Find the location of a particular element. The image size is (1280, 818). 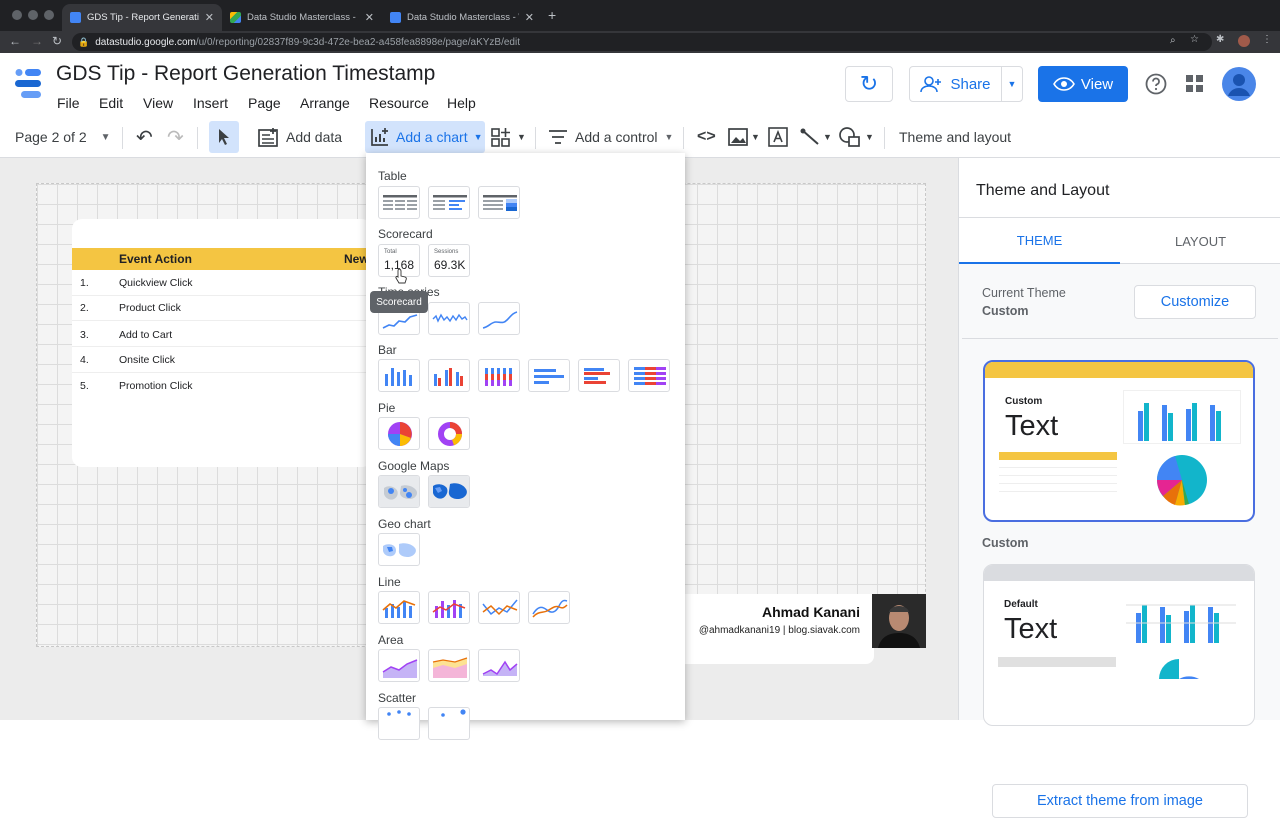

line-icon is located at coordinates (809, 136).